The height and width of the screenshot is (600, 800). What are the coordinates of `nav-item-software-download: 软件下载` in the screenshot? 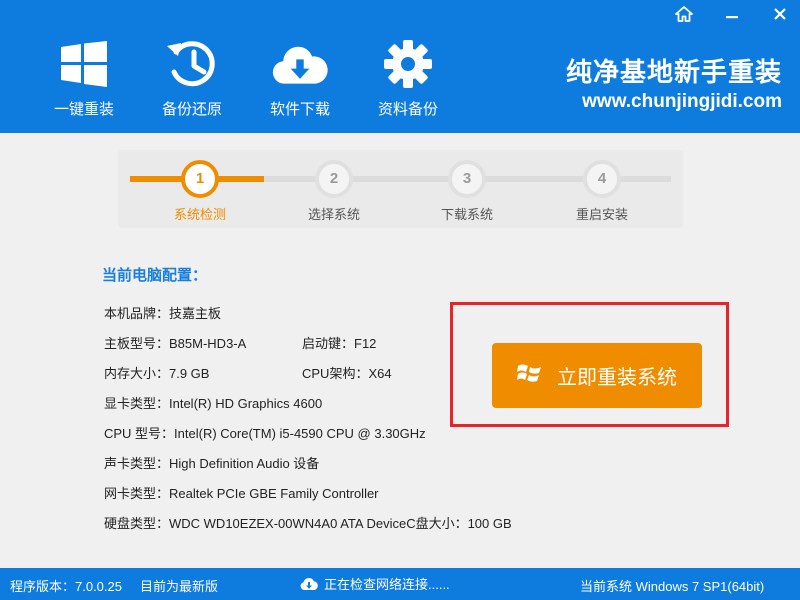 It's located at (300, 77).